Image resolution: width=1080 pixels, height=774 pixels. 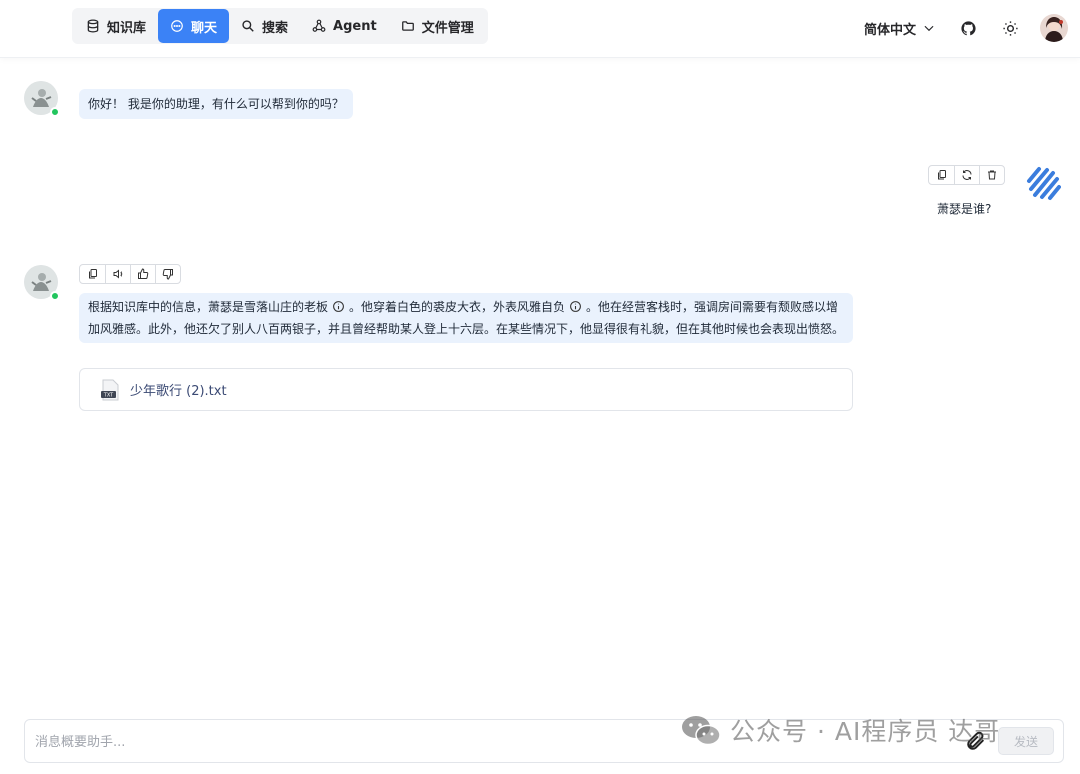 What do you see at coordinates (889, 30) in the screenshot?
I see `language-label: 简体中文` at bounding box center [889, 30].